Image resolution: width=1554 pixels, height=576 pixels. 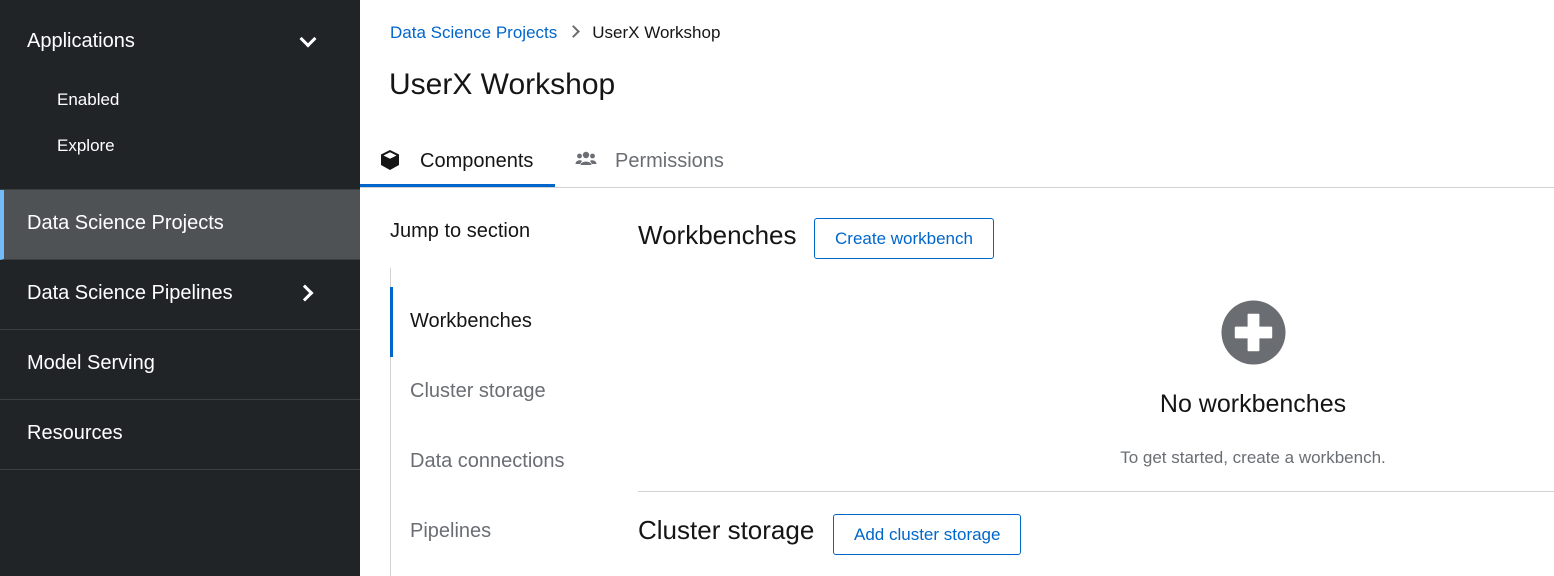 What do you see at coordinates (471, 321) in the screenshot?
I see `jump-link-label: Workbenches` at bounding box center [471, 321].